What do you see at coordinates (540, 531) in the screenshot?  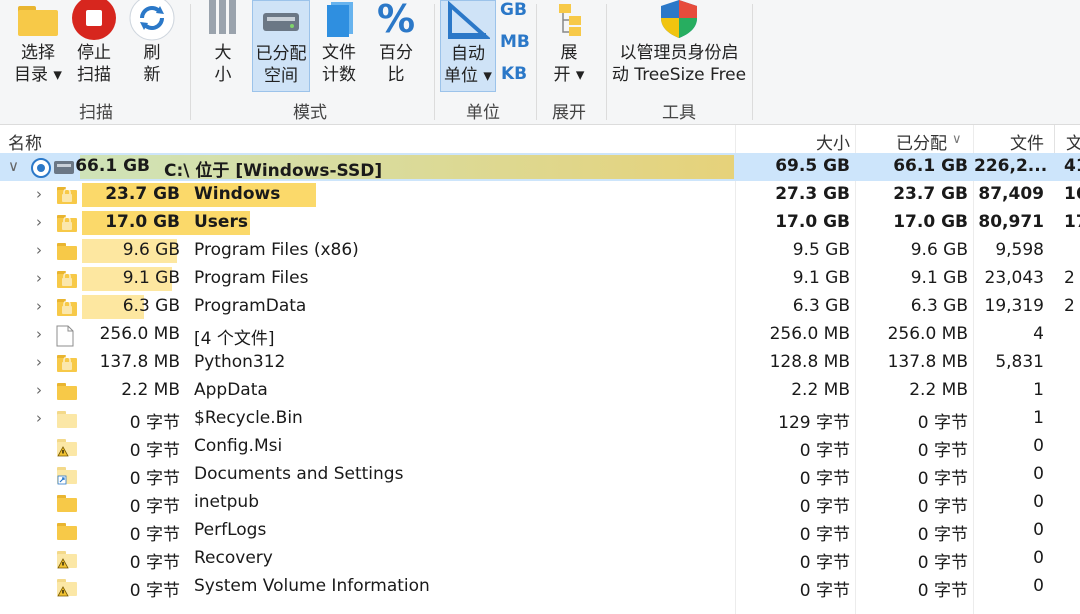 I see `tree-row: 0 字节 PerfLogs 0 字节 0 字节 0` at bounding box center [540, 531].